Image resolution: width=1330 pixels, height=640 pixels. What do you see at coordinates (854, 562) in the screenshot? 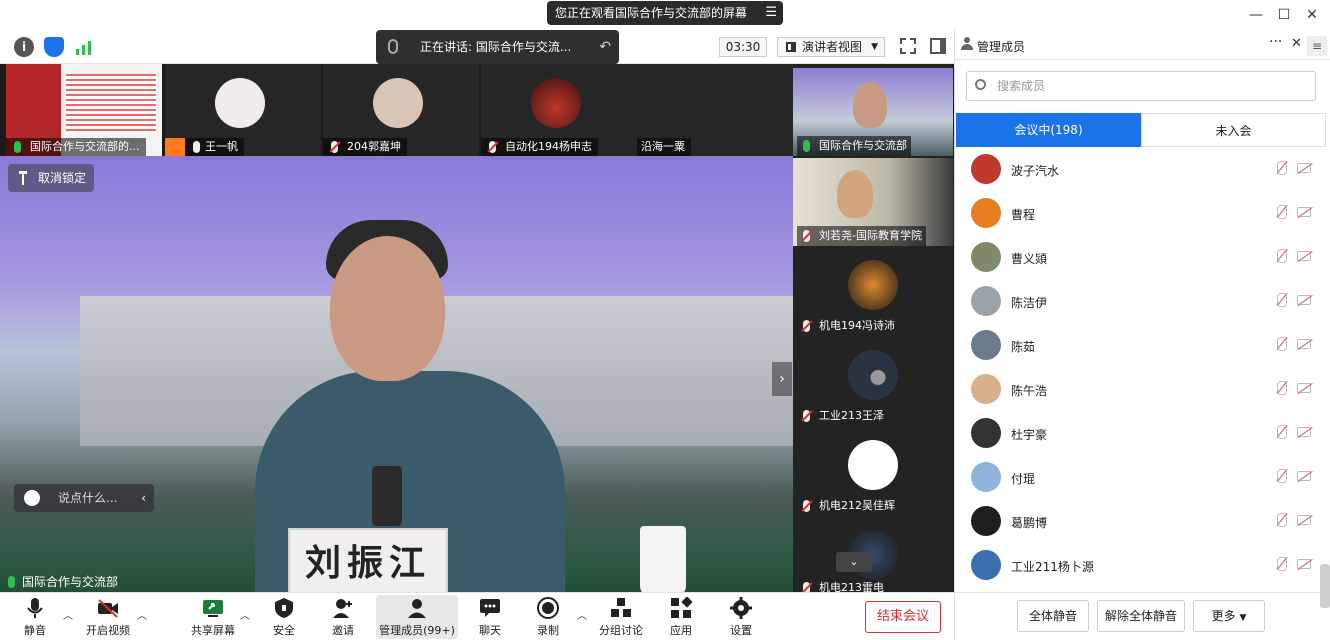
I see `scroll-down-button: ⌄` at bounding box center [854, 562].